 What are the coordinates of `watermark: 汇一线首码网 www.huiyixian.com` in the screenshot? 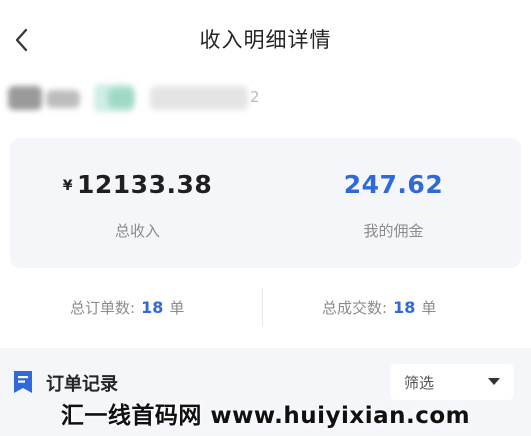 It's located at (265, 416).